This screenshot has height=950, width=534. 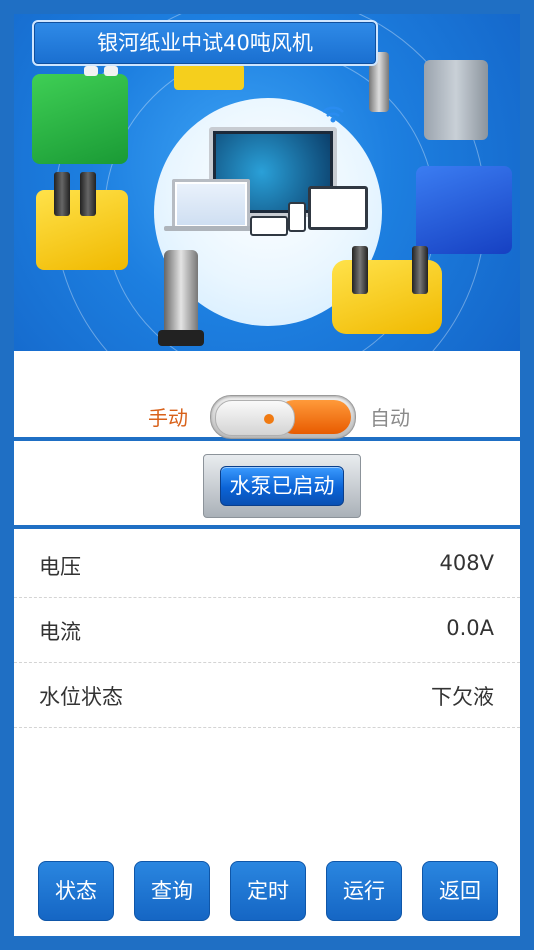 I want to click on laptop-base, so click(x=208, y=228).